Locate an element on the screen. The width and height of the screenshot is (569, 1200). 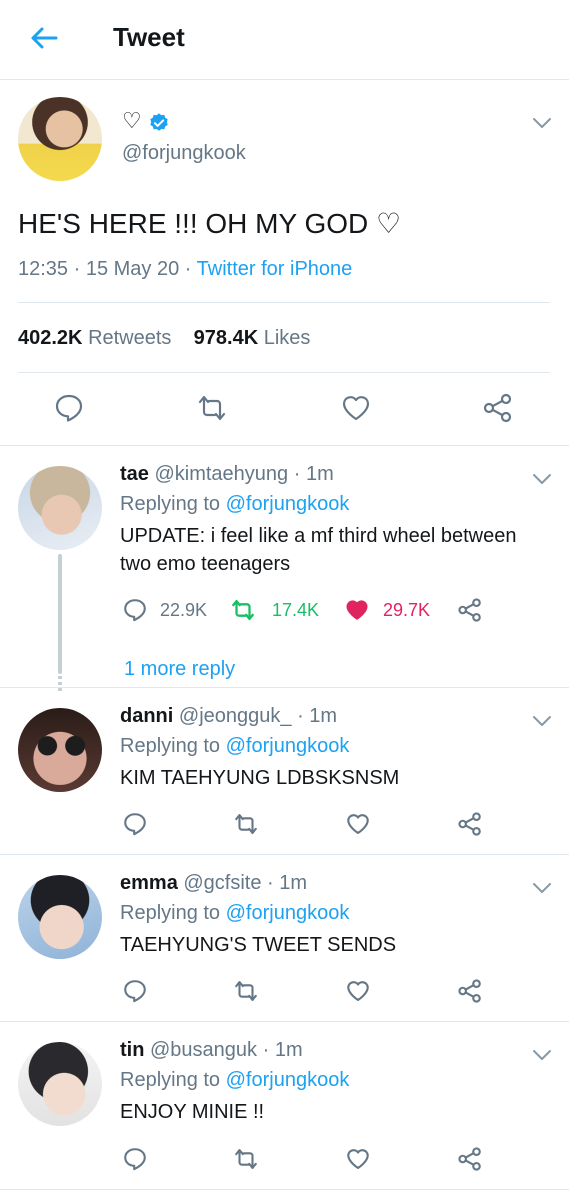
tweet-meta: 12:35 · 15 May 20 · Twitter for iPhone is located at coordinates (185, 269).